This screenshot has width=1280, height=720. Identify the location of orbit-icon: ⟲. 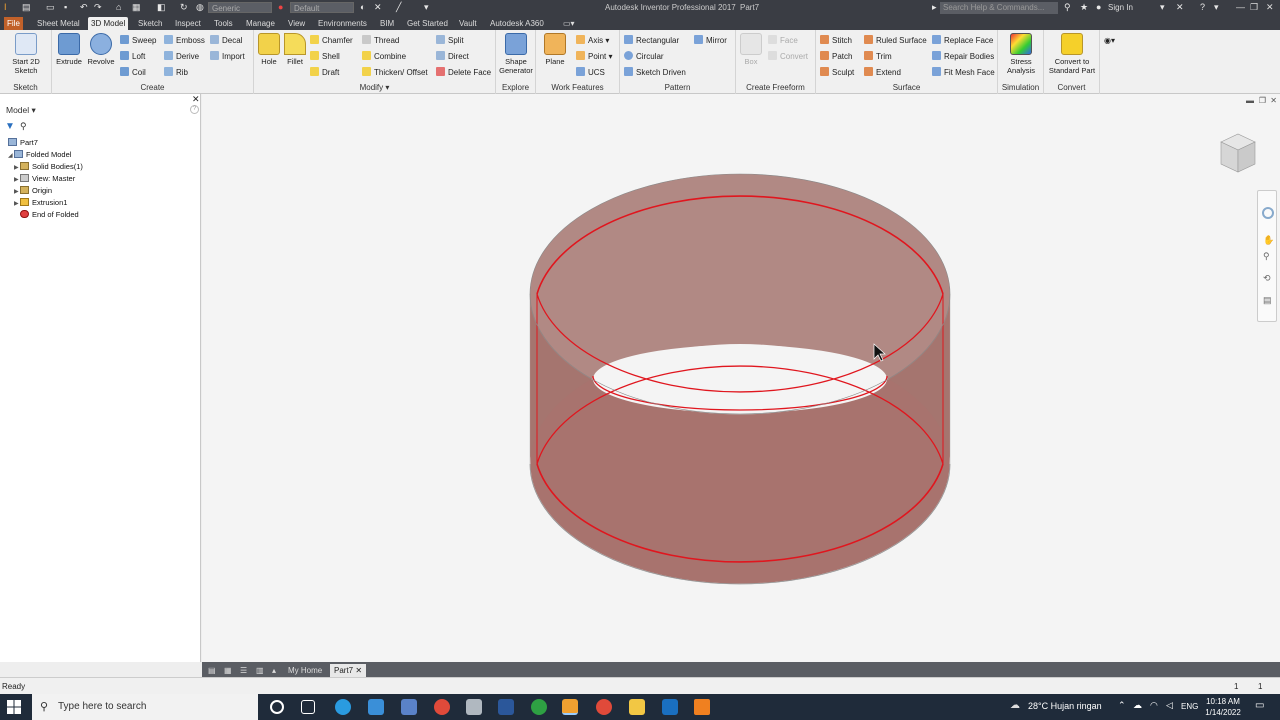
(1267, 278).